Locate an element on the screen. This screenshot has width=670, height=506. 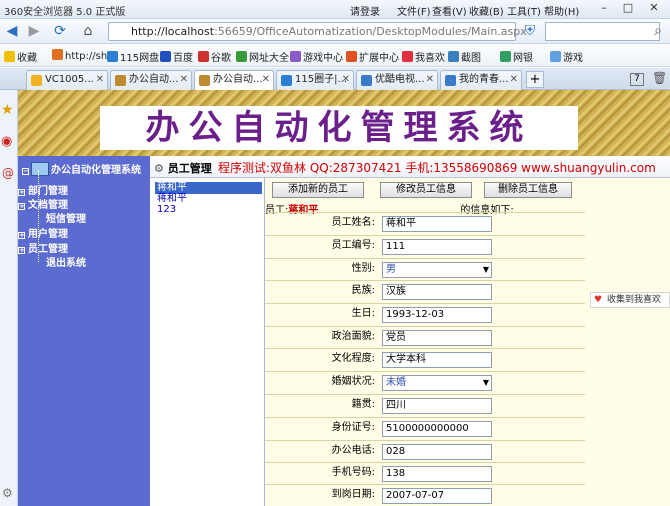
star-icon is located at coordinates (9, 56).